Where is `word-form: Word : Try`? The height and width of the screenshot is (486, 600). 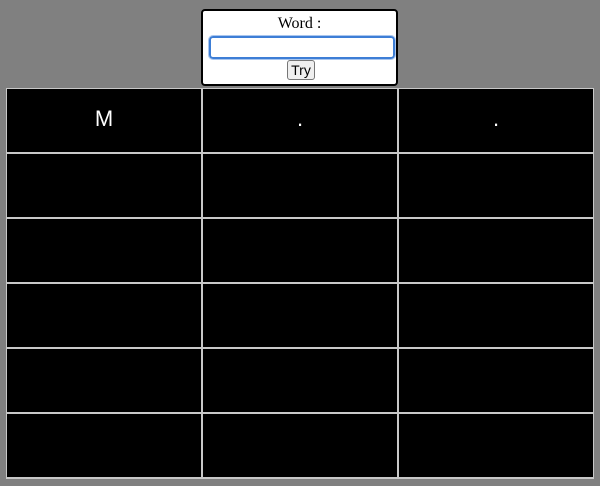
word-form: Word : Try is located at coordinates (299, 47).